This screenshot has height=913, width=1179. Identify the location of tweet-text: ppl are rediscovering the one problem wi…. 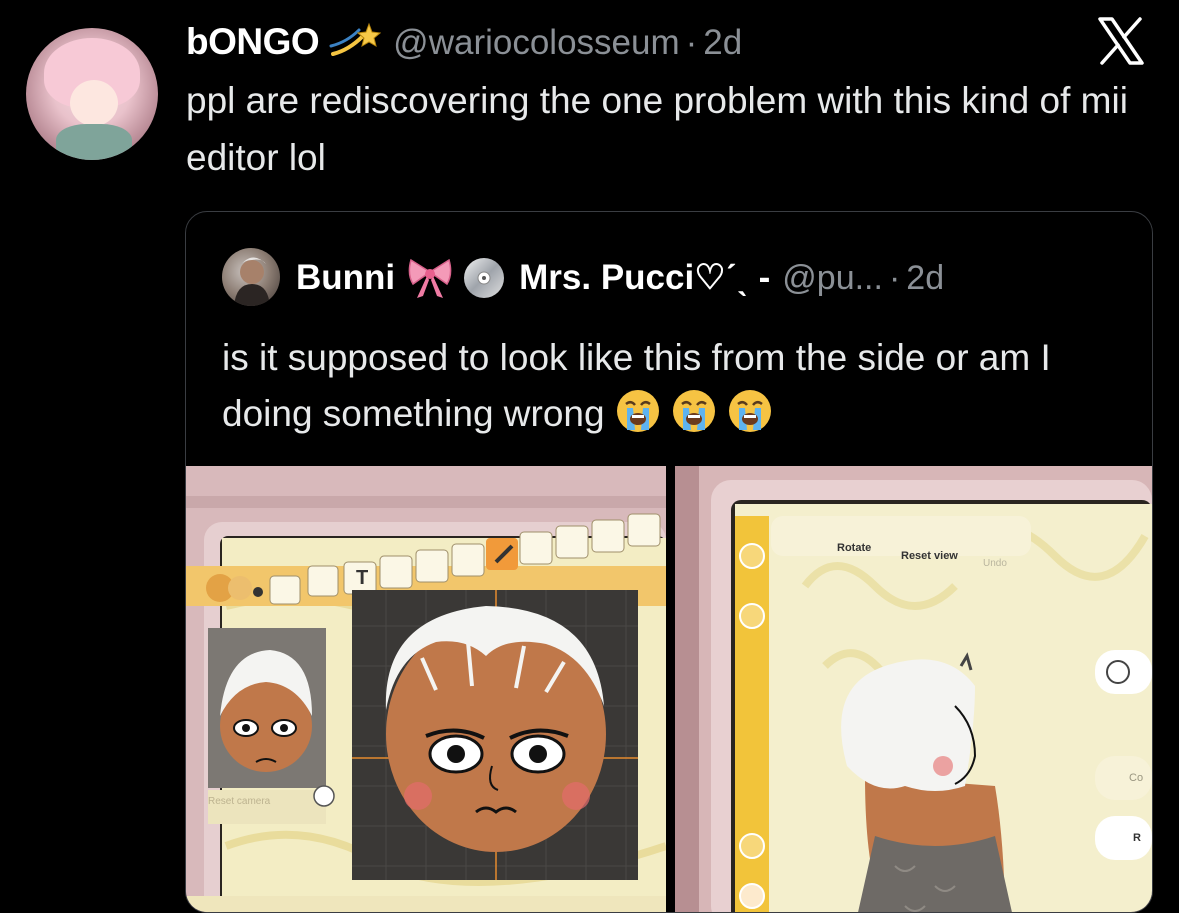
(657, 129).